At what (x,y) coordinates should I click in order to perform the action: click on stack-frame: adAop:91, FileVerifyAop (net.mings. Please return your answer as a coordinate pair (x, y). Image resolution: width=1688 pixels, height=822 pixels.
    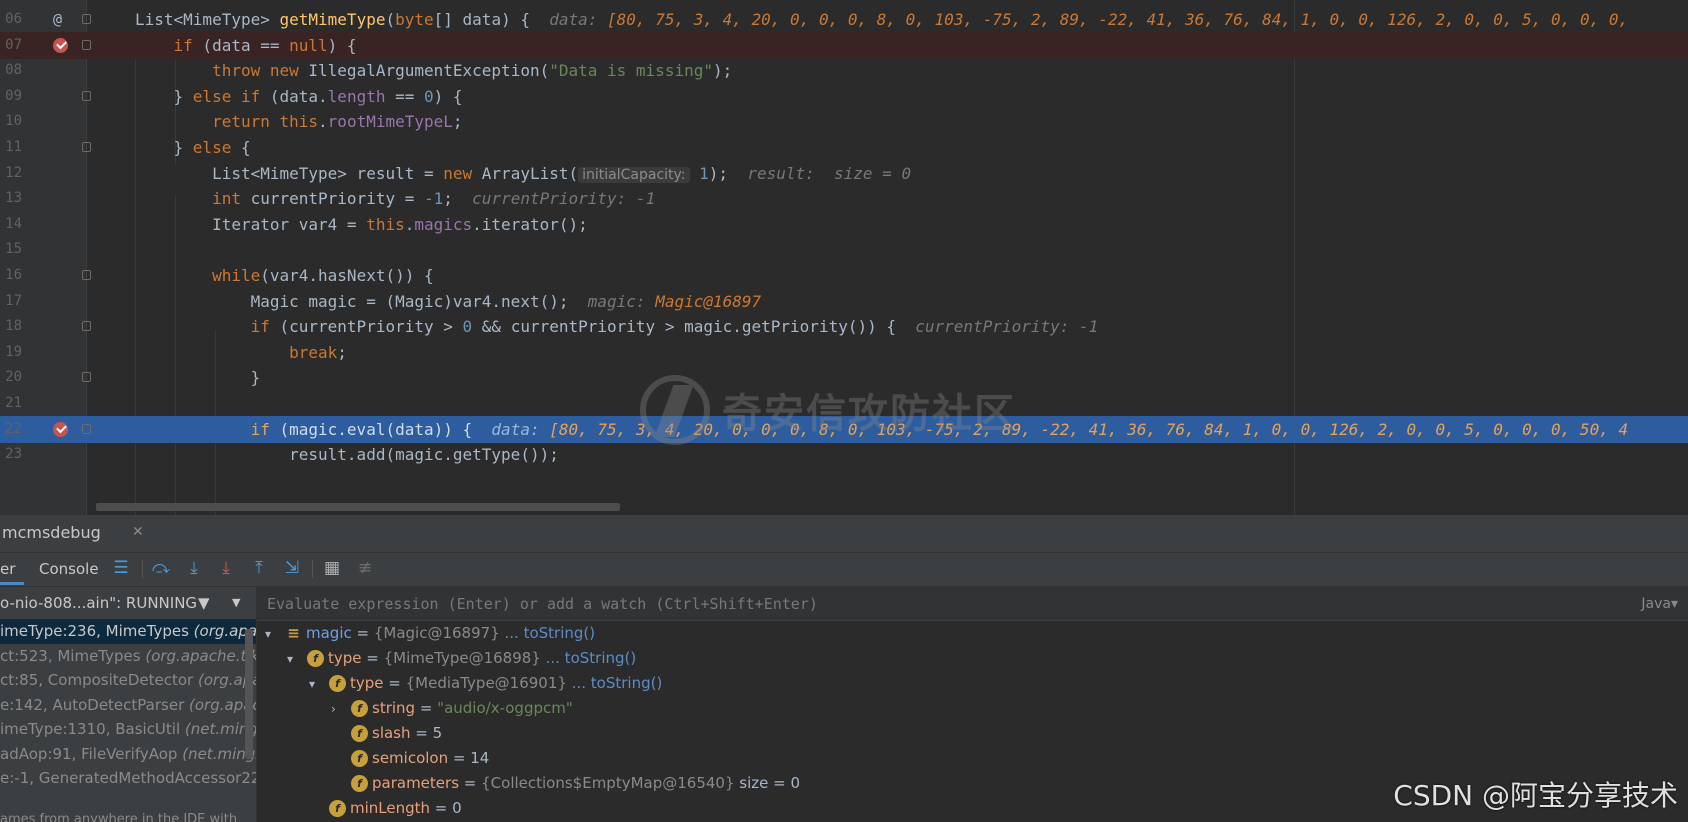
    Looking at the image, I should click on (128, 754).